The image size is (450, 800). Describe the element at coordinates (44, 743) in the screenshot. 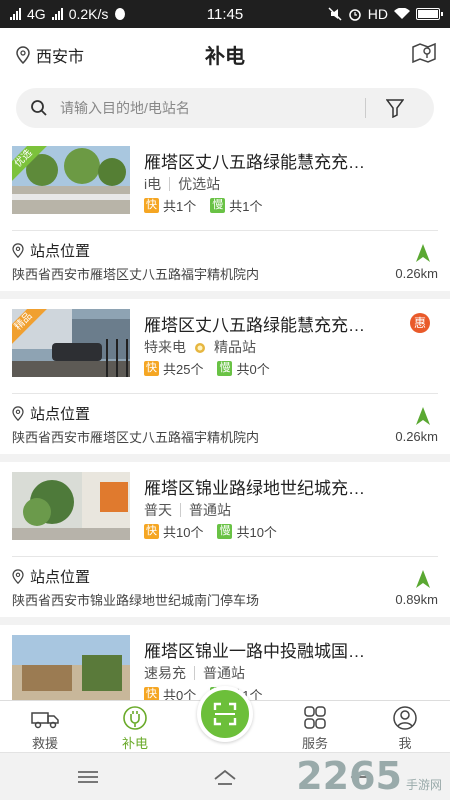

I see `tab-rescue-label: 救援` at that location.